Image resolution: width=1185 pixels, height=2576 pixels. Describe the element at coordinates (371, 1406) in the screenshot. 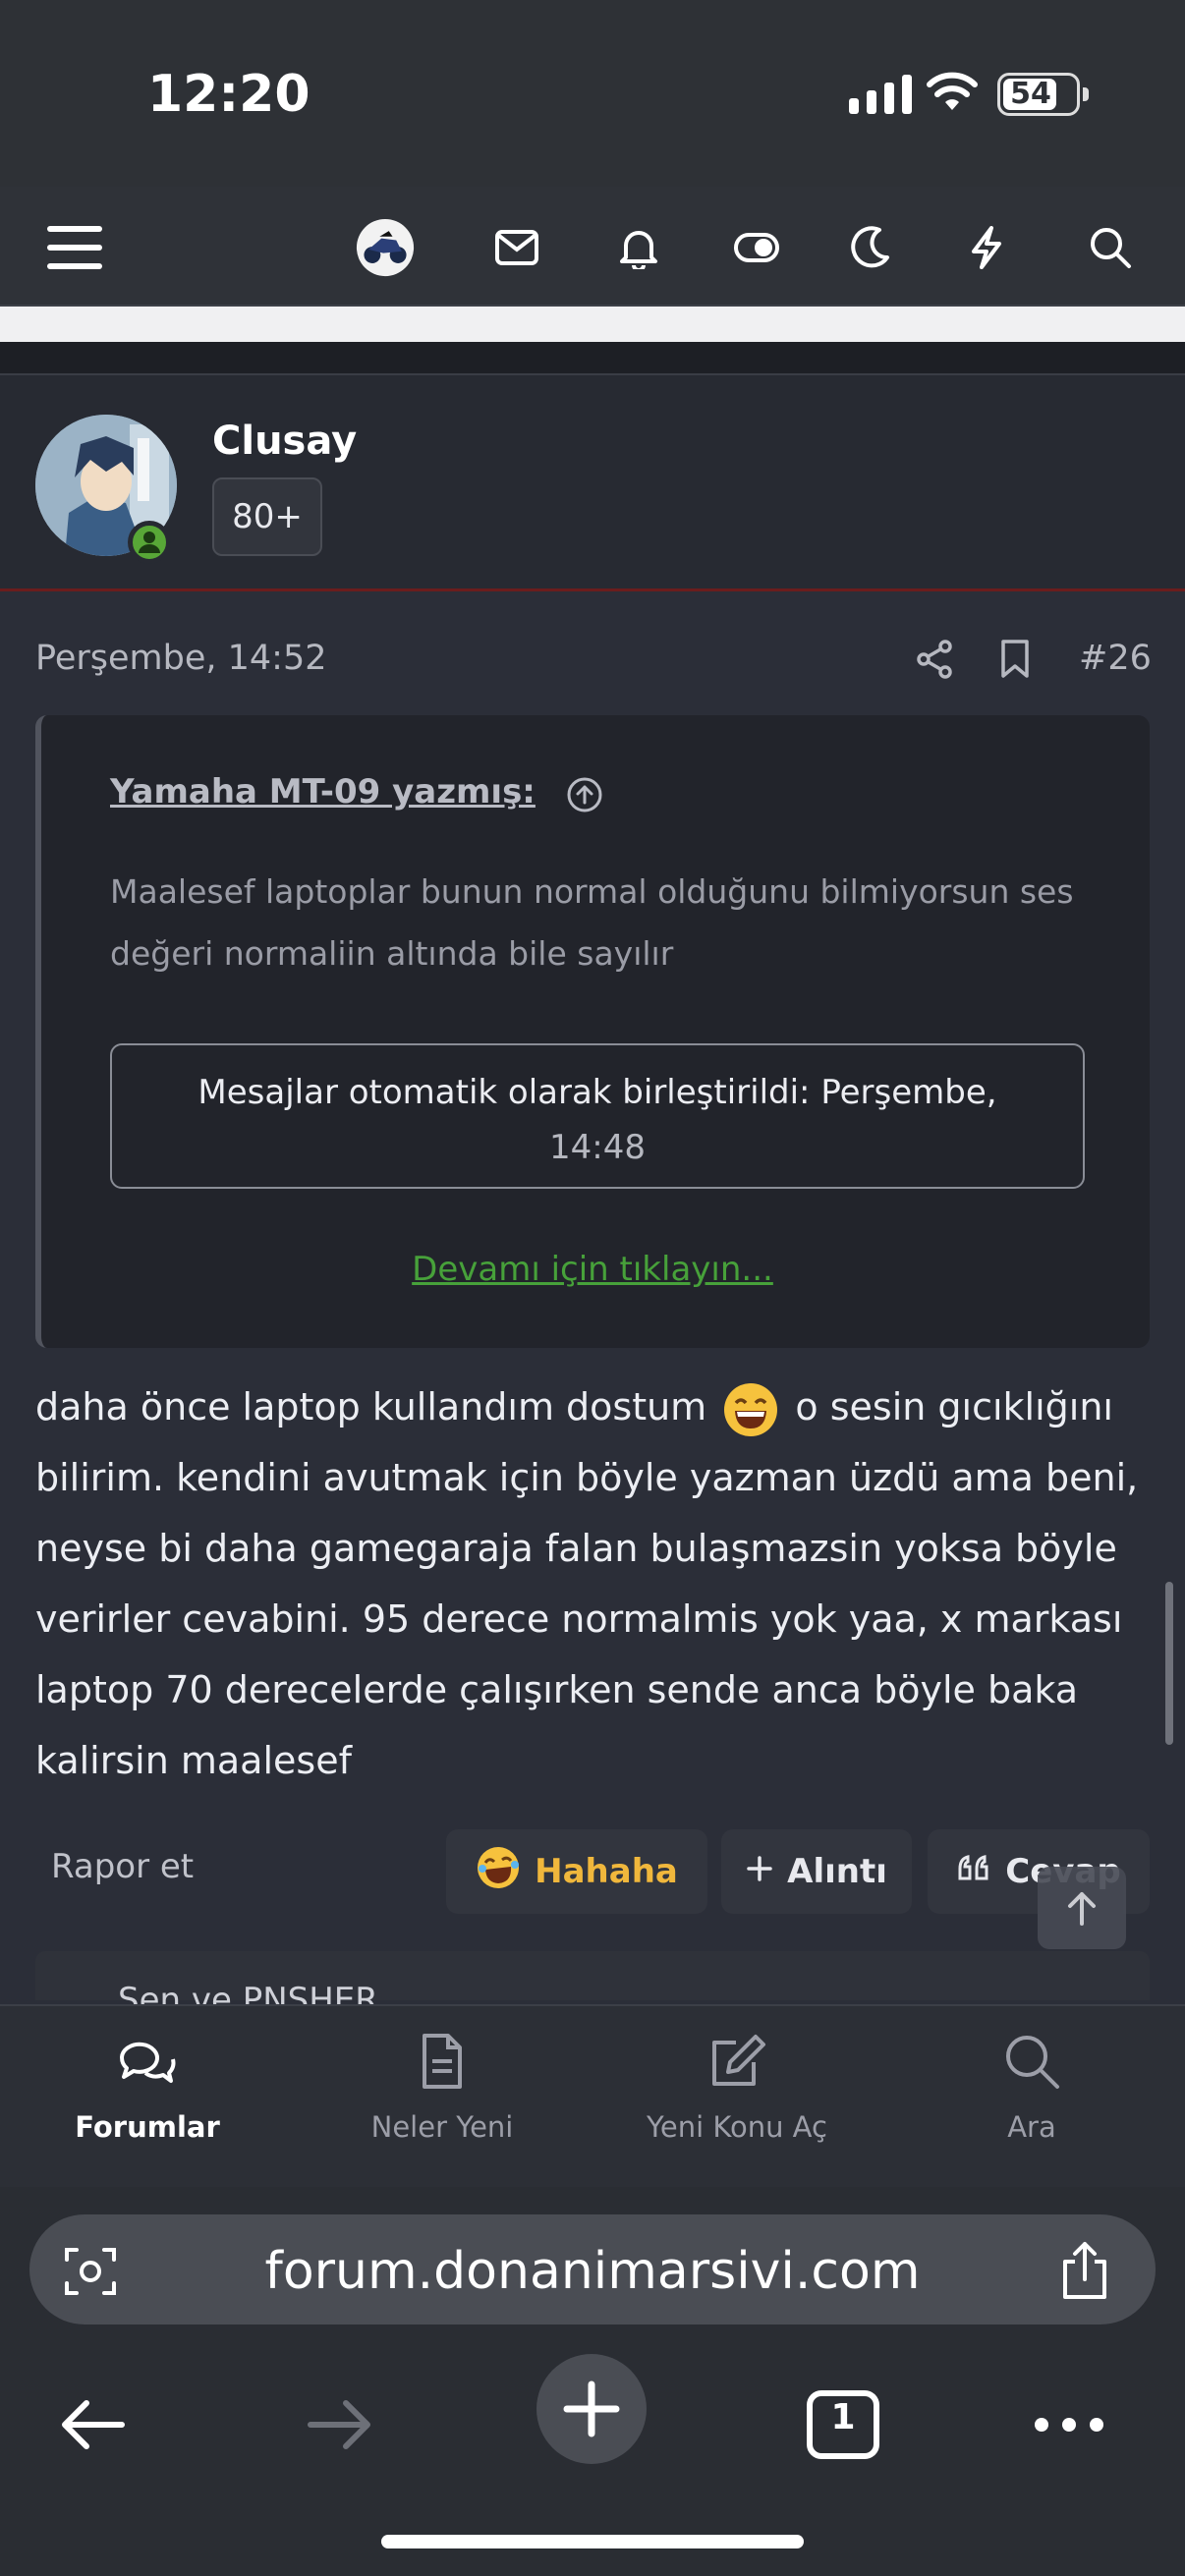

I see `post-body-text: daha önce laptop kullandım dostum` at that location.